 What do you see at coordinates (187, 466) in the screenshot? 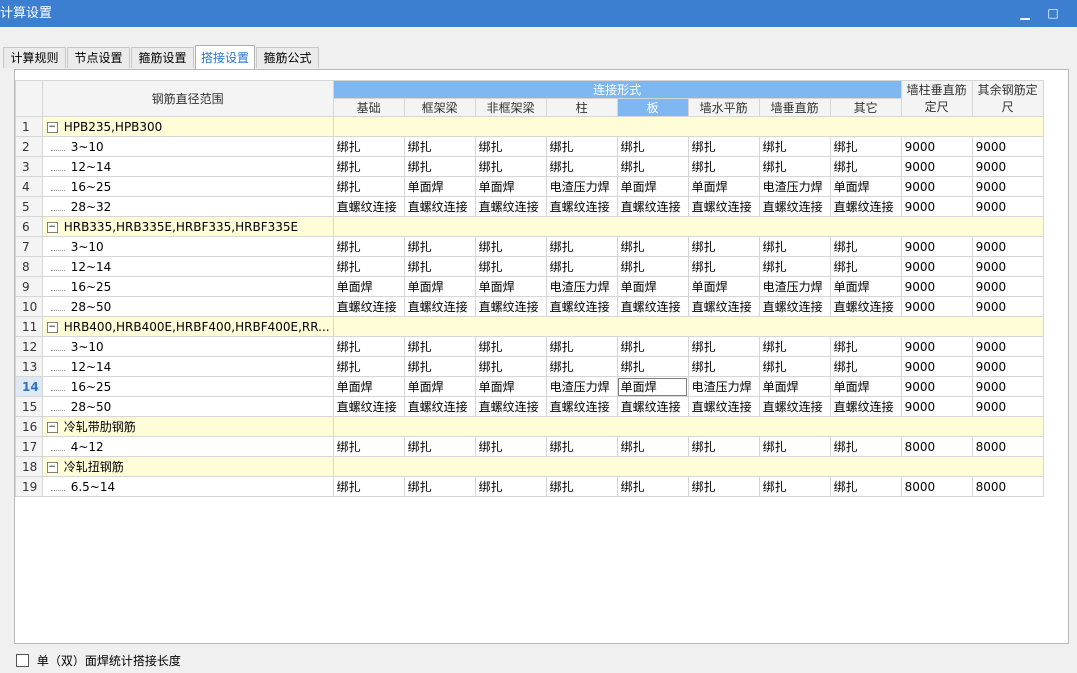
I see `range-cell: − 冷轧扭钢筋` at bounding box center [187, 466].